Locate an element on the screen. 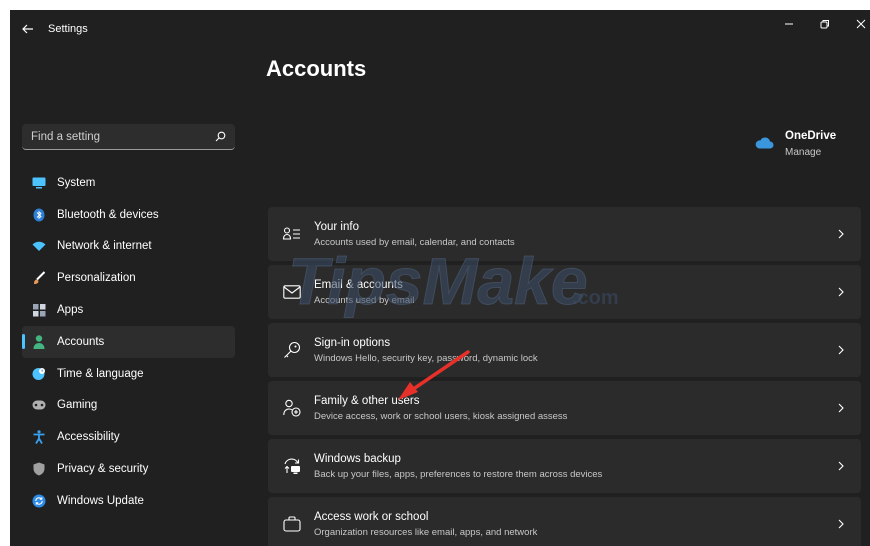 This screenshot has width=870, height=546. sidebar-item-system: System is located at coordinates (128, 183).